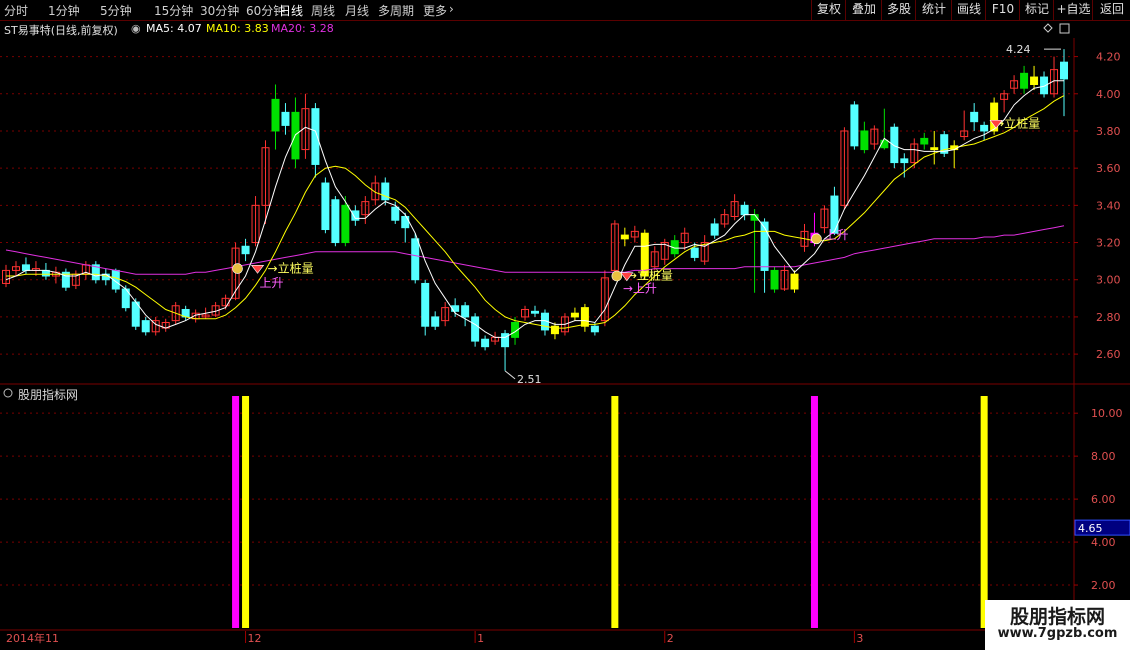  I want to click on watermark: 股朋指标网 www.7gpzb.com, so click(1057, 625).